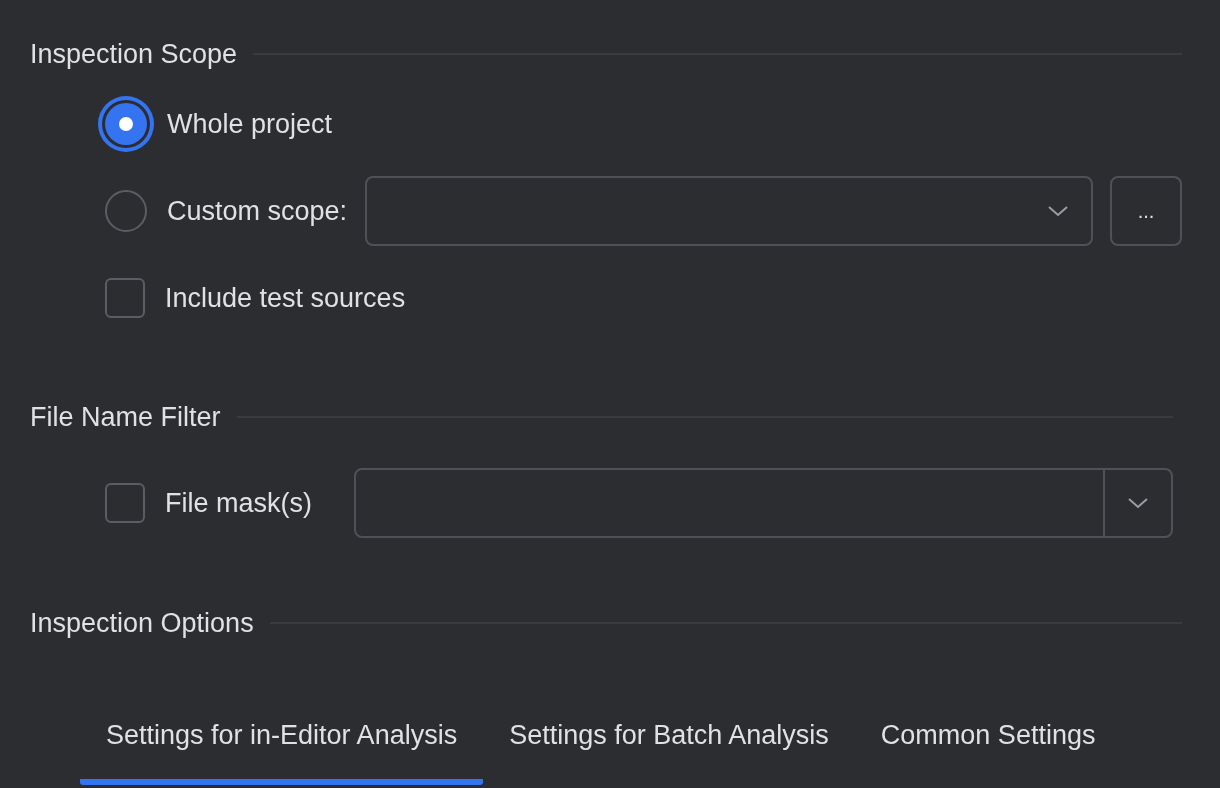  Describe the element at coordinates (729, 211) in the screenshot. I see `scope-dropdown` at that location.